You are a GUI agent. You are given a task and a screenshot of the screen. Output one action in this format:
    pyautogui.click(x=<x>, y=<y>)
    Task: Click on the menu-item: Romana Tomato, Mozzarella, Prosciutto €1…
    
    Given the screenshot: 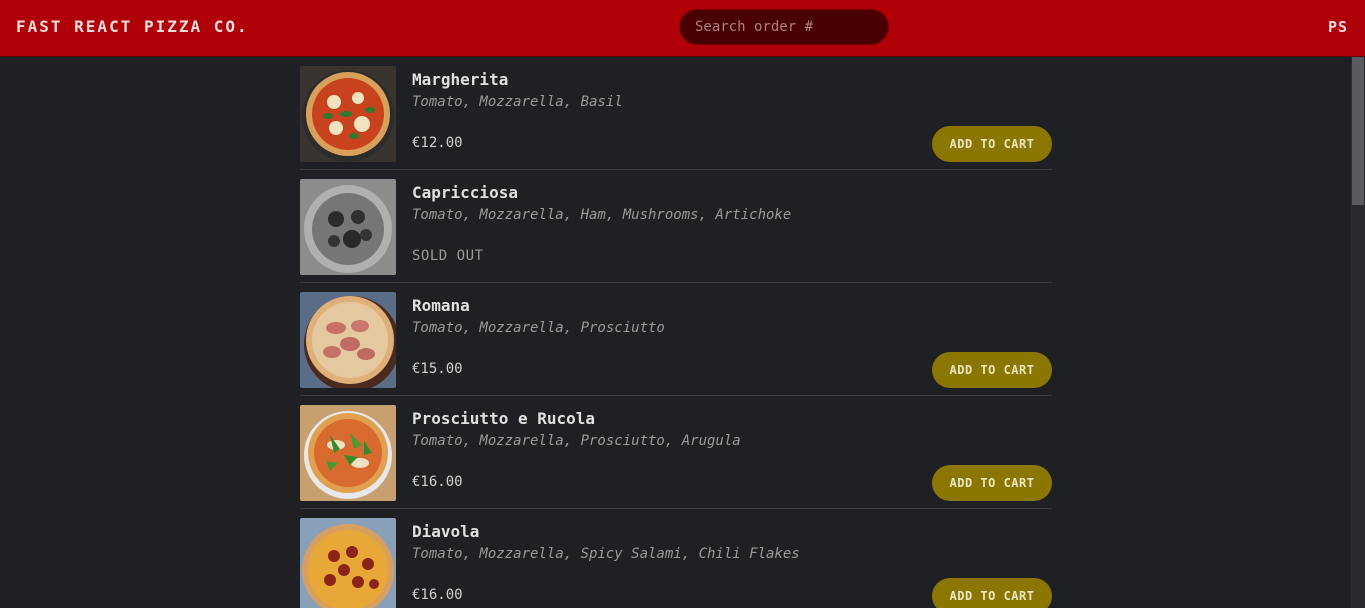 What is the action you would take?
    pyautogui.click(x=676, y=339)
    